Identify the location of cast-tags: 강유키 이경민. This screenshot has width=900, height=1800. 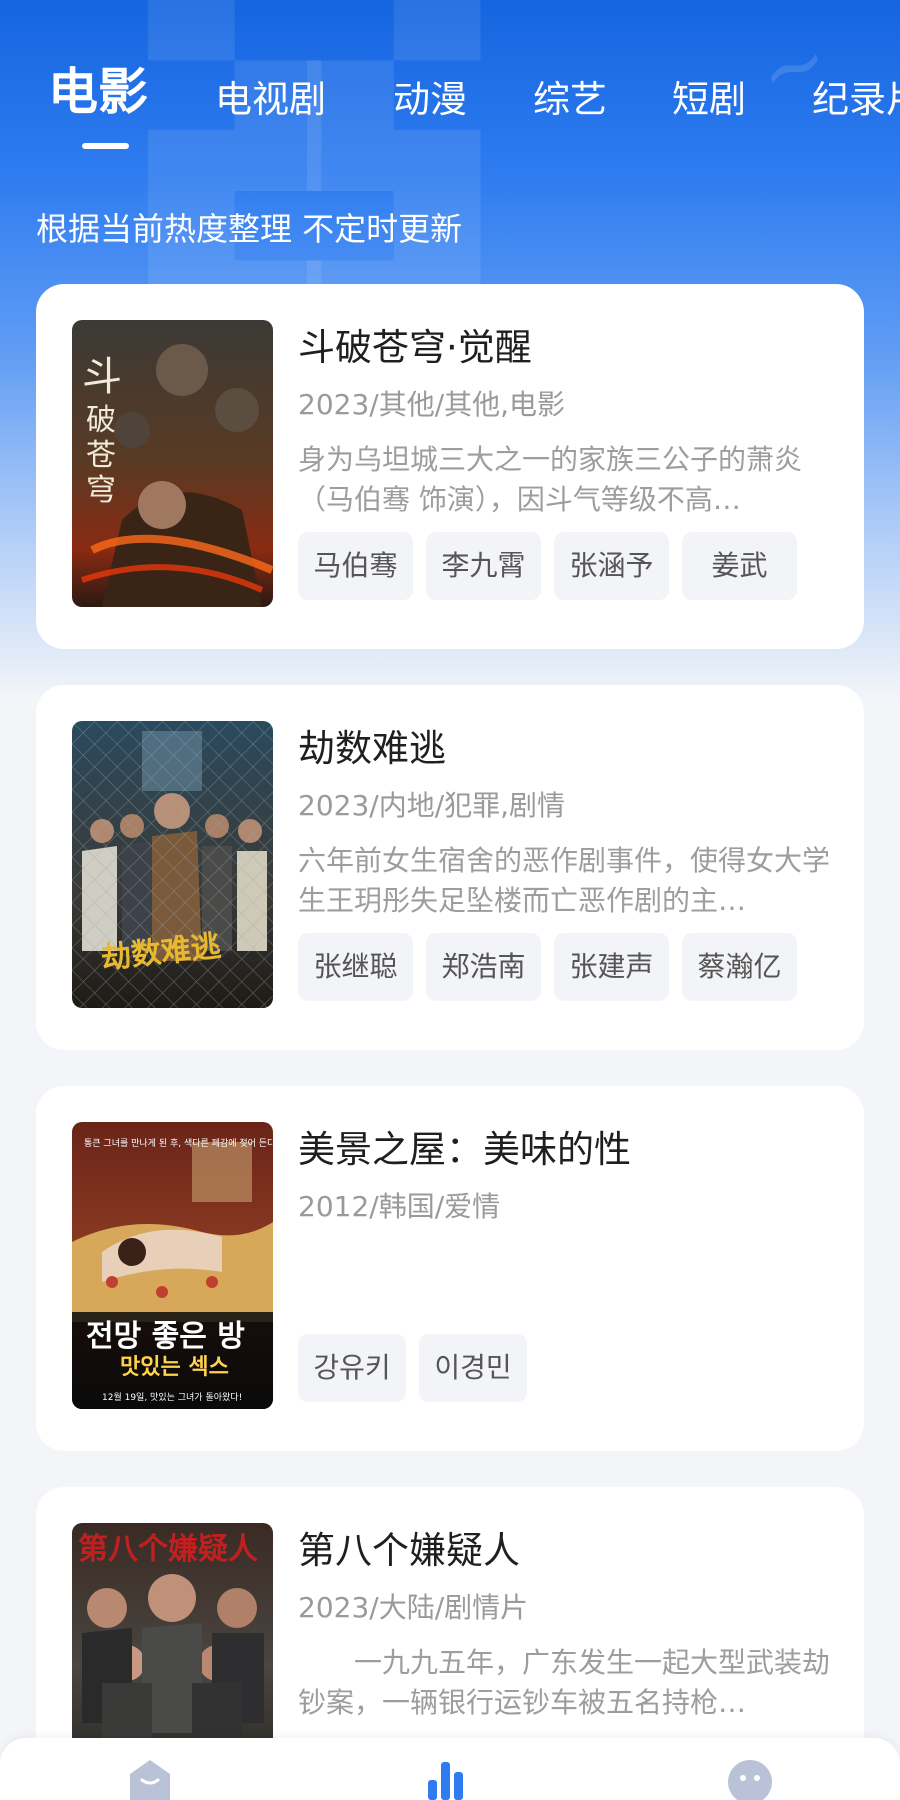
(412, 1368).